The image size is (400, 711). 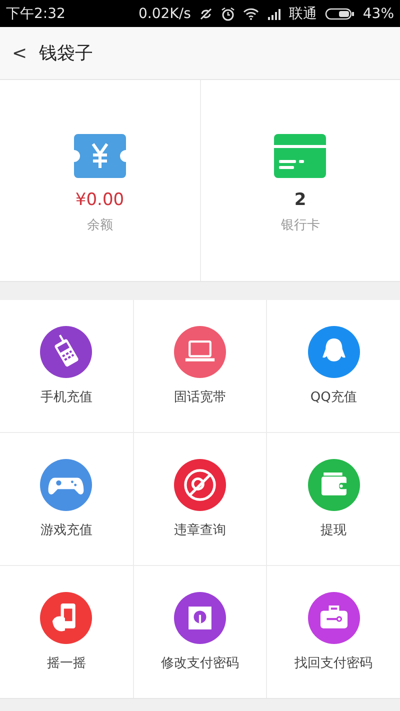 I want to click on service-button: 修改支付密码, so click(x=200, y=632).